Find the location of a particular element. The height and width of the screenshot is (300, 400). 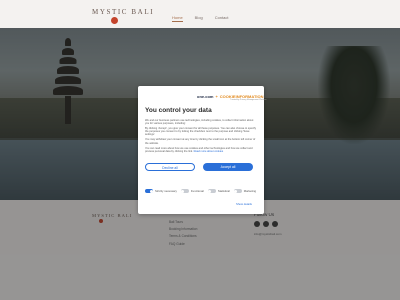

nav-item-blog: Blog is located at coordinates (199, 18).